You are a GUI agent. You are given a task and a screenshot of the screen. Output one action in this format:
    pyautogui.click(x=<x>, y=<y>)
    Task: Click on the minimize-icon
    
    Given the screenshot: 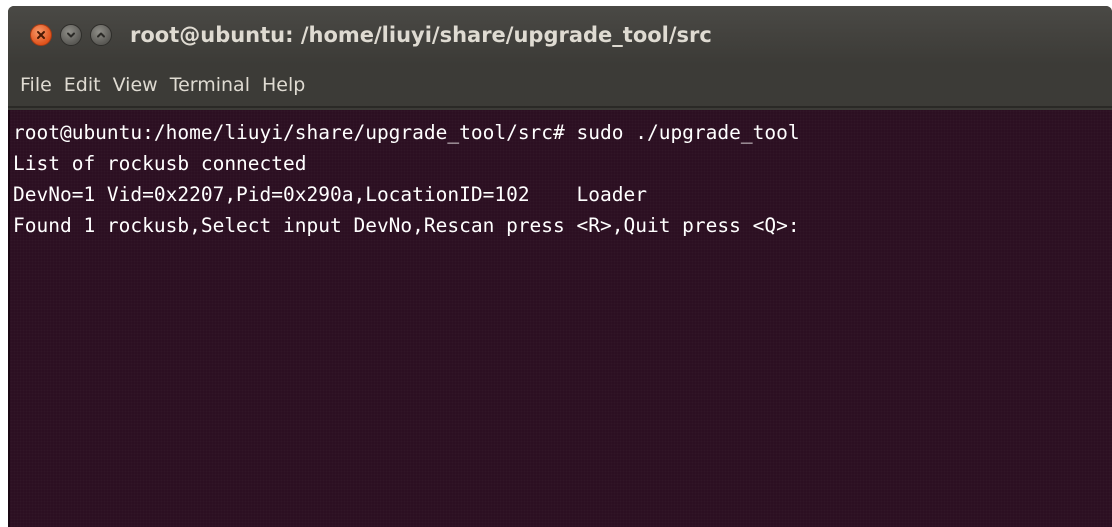 What is the action you would take?
    pyautogui.click(x=71, y=35)
    